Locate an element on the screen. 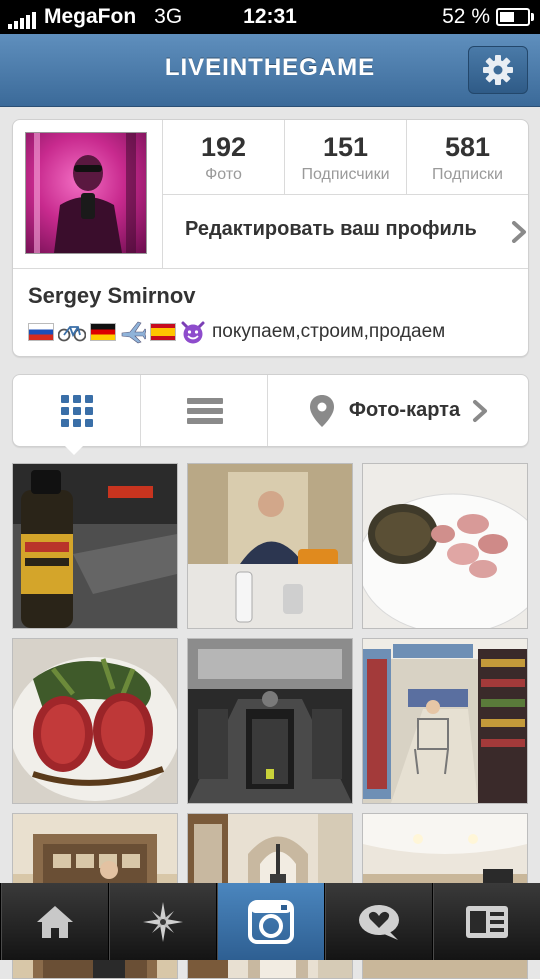 Image resolution: width=540 pixels, height=979 pixels. profile-full-name: Sergey Smirnov is located at coordinates (112, 295).